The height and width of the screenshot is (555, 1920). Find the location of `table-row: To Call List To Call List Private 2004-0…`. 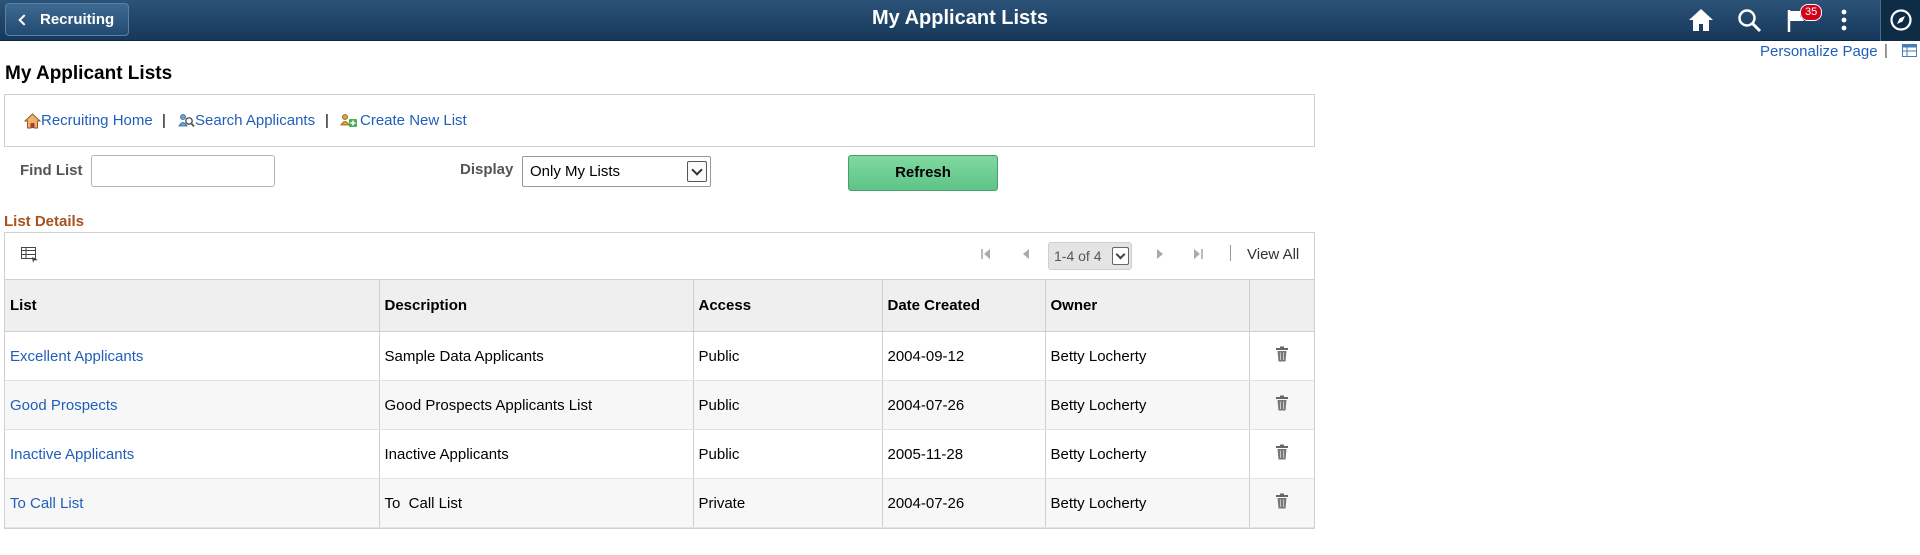

table-row: To Call List To Call List Private 2004-0… is located at coordinates (659, 503).